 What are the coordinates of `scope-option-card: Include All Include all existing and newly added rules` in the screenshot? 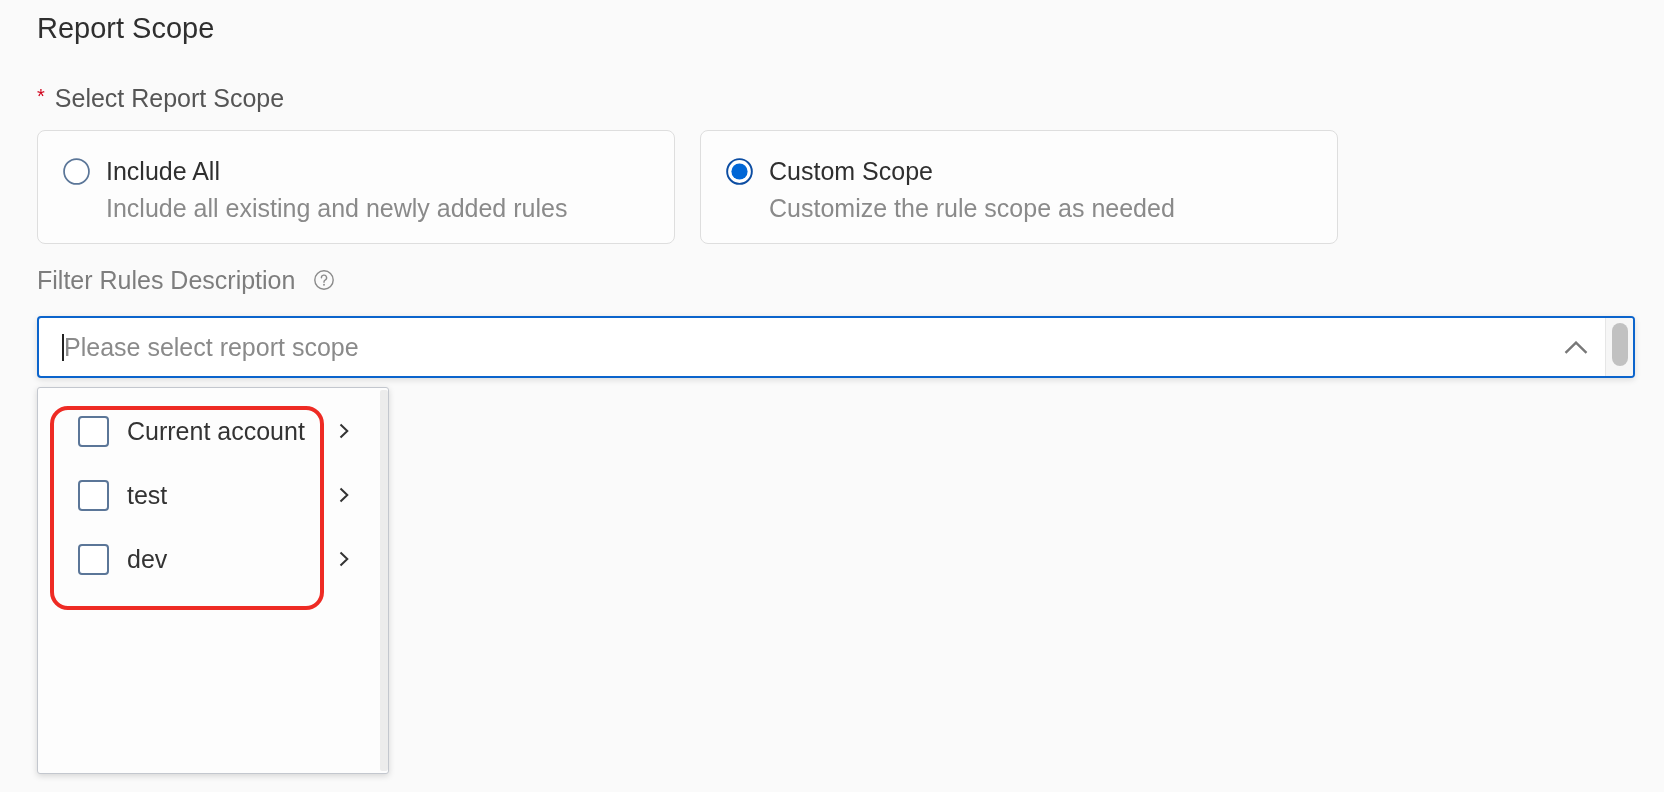 It's located at (356, 187).